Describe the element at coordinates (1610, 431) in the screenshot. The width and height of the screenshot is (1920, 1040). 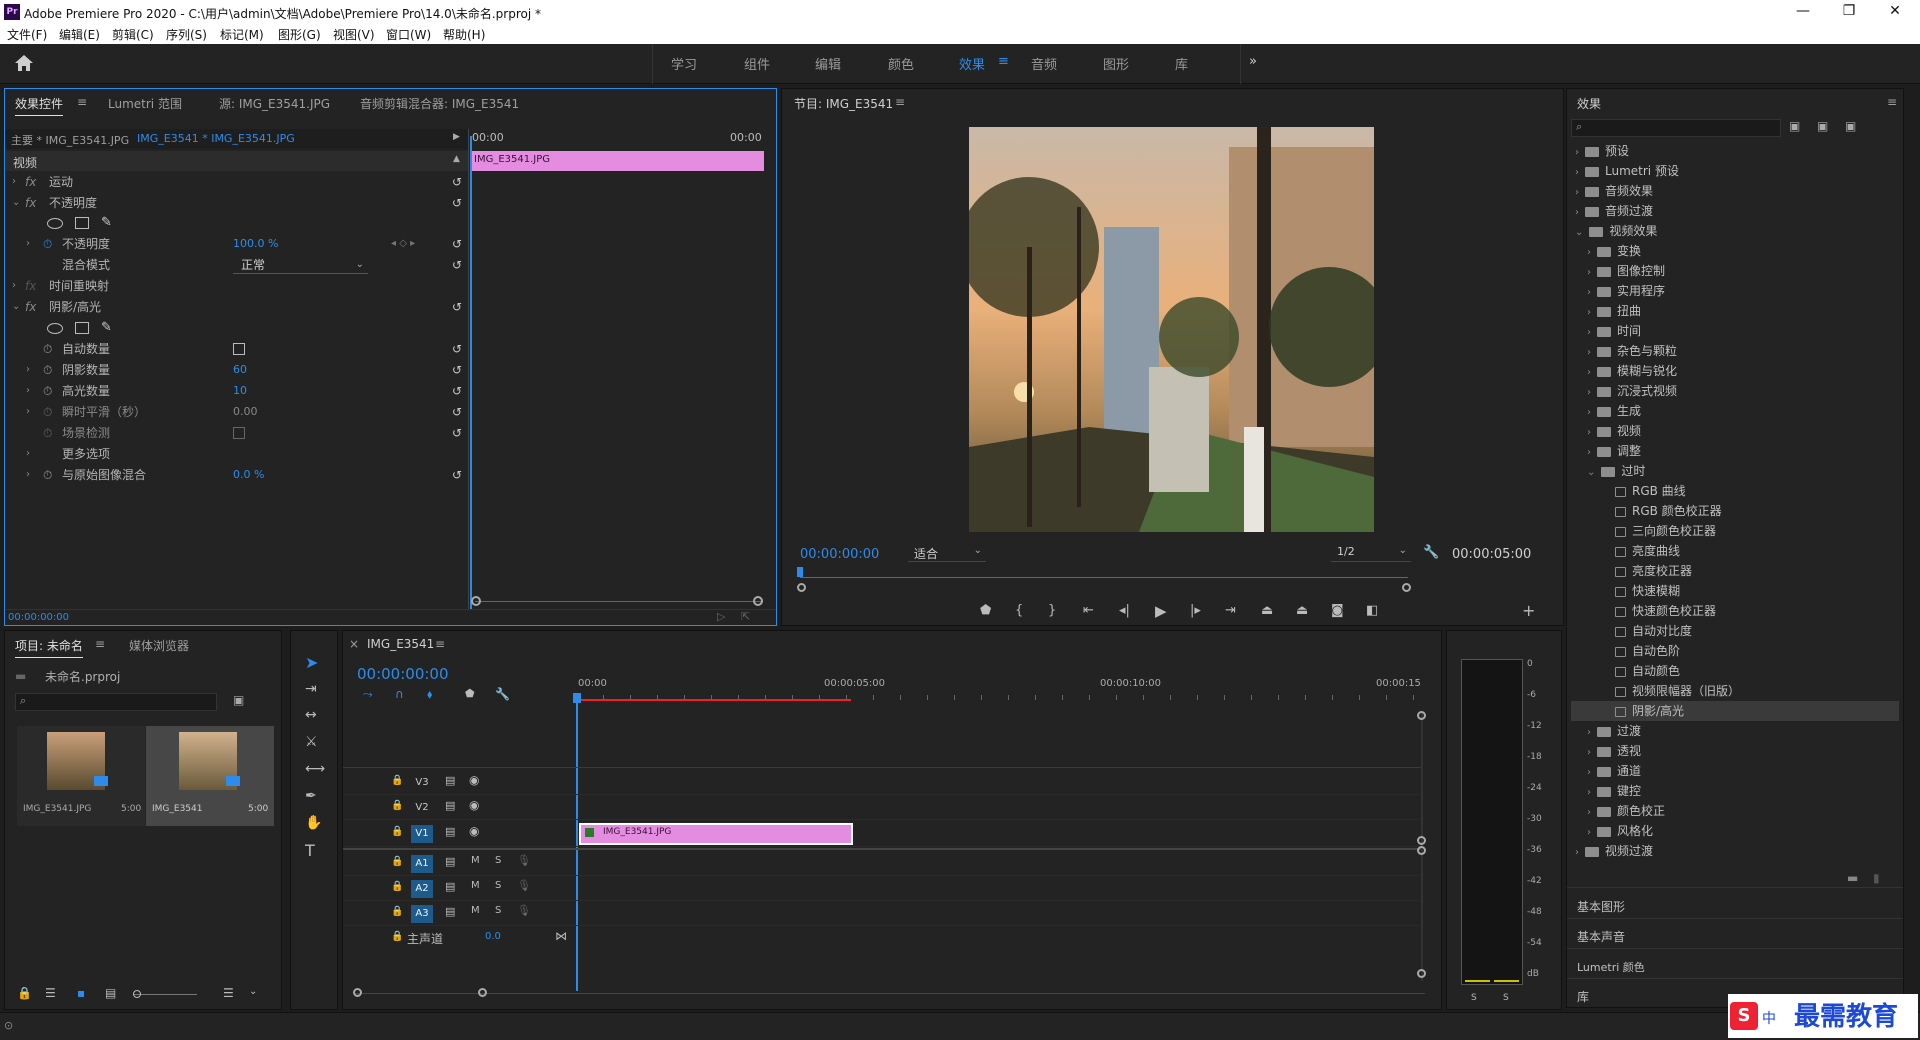
I see `tree-video: › 视频` at that location.